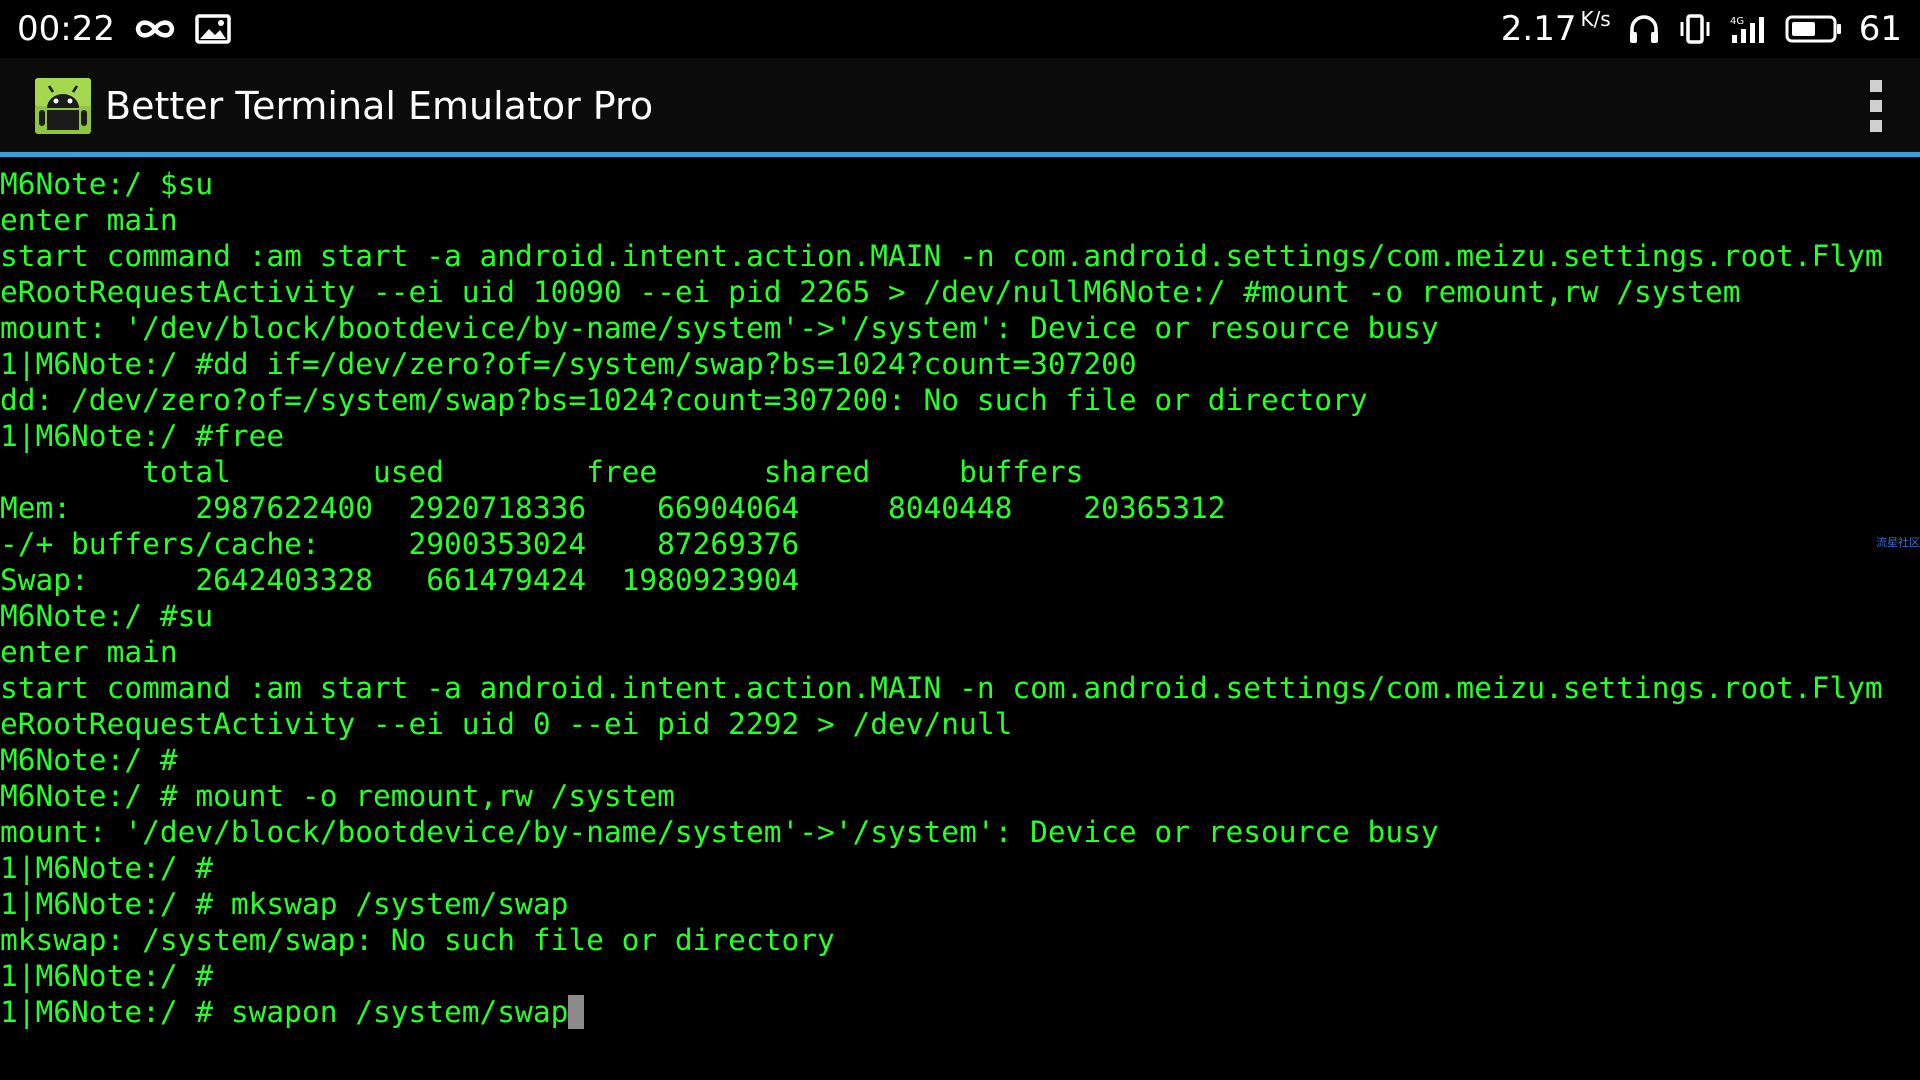  What do you see at coordinates (155, 29) in the screenshot?
I see `infinity-icon` at bounding box center [155, 29].